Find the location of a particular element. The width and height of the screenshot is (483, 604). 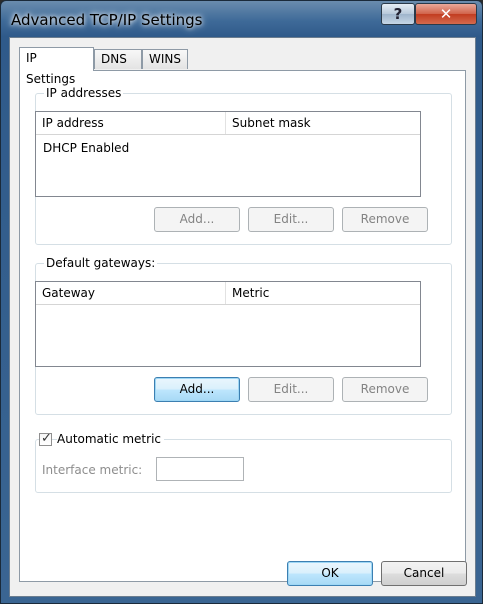

column-ip-address: IP address is located at coordinates (131, 123).